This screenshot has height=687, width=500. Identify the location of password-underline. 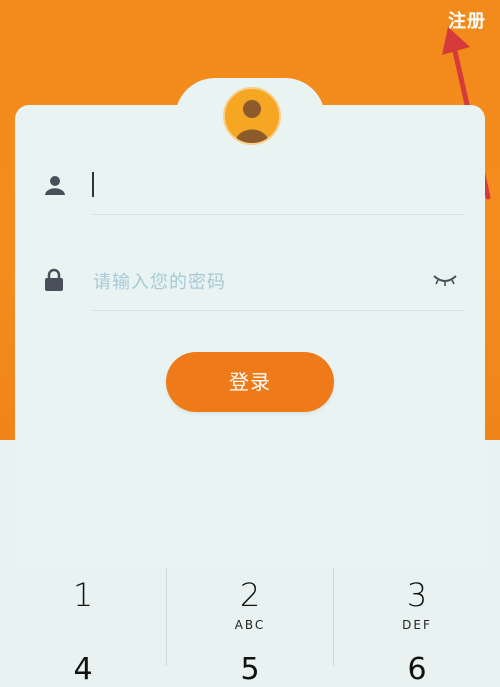
(278, 310).